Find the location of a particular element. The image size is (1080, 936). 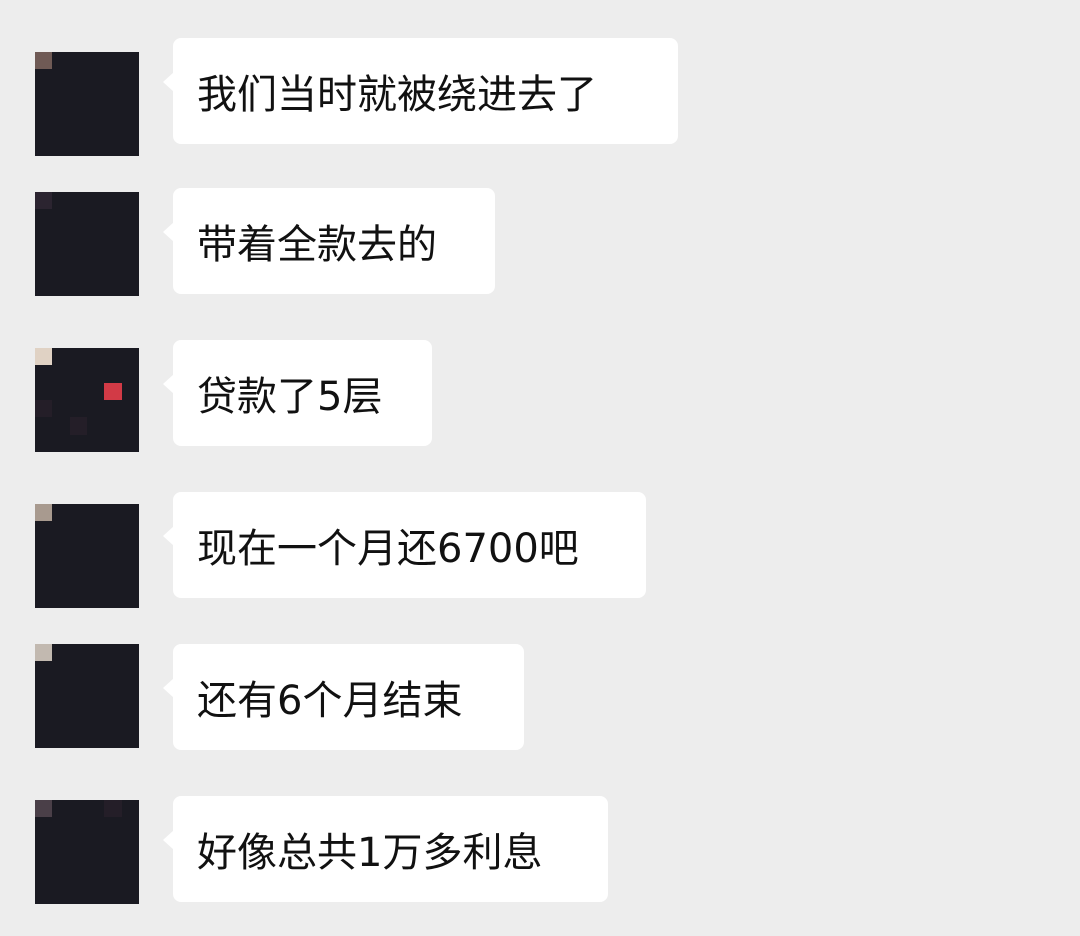

message-bubble: 我们当时就被绕进去了 is located at coordinates (420, 91).